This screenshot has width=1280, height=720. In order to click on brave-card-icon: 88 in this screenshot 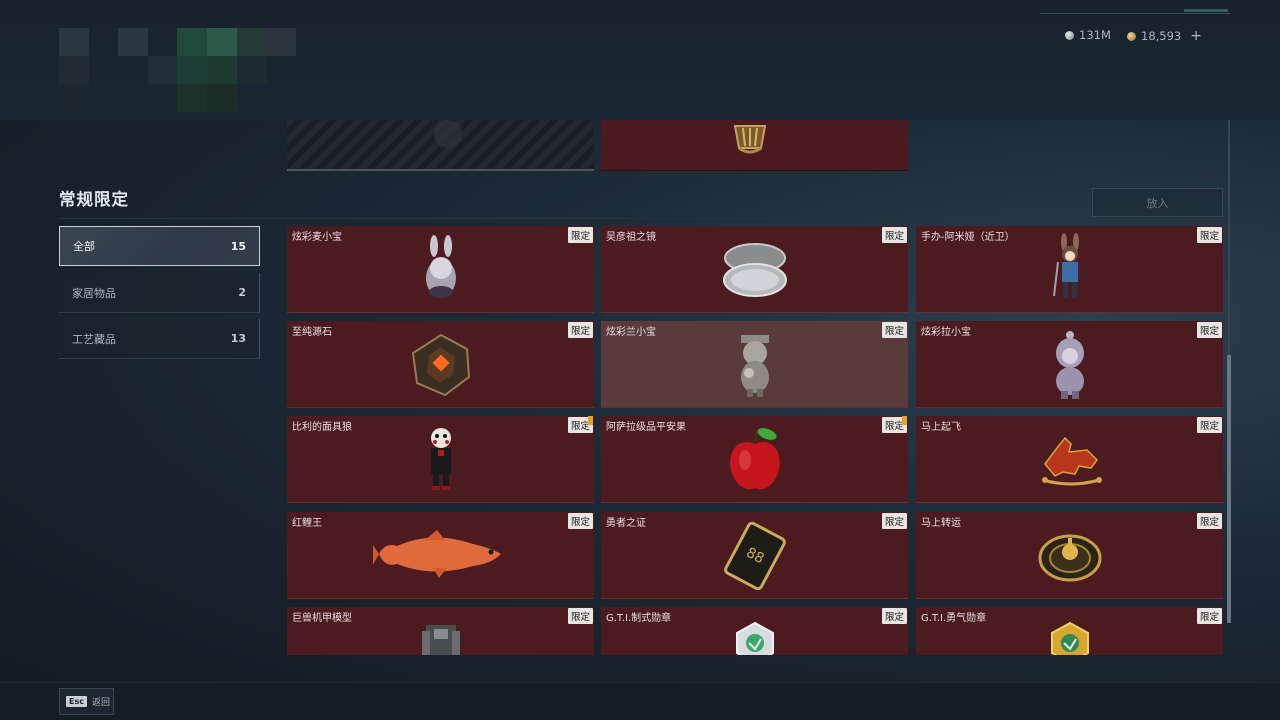, I will do `click(754, 555)`.